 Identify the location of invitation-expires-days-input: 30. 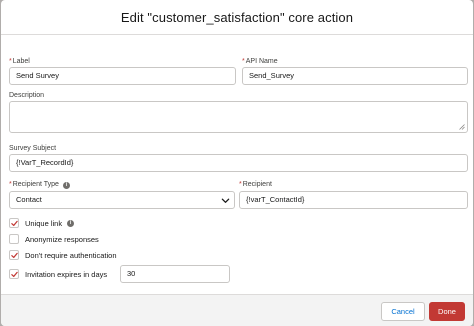
(175, 274).